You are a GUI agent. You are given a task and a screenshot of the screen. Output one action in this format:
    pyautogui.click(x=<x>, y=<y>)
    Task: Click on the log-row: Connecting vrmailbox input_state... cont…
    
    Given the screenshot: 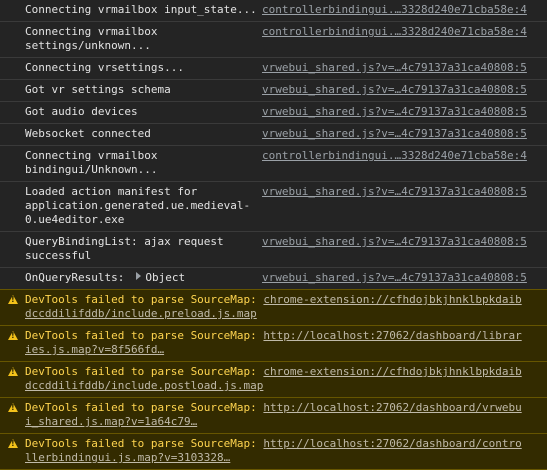 What is the action you would take?
    pyautogui.click(x=273, y=11)
    